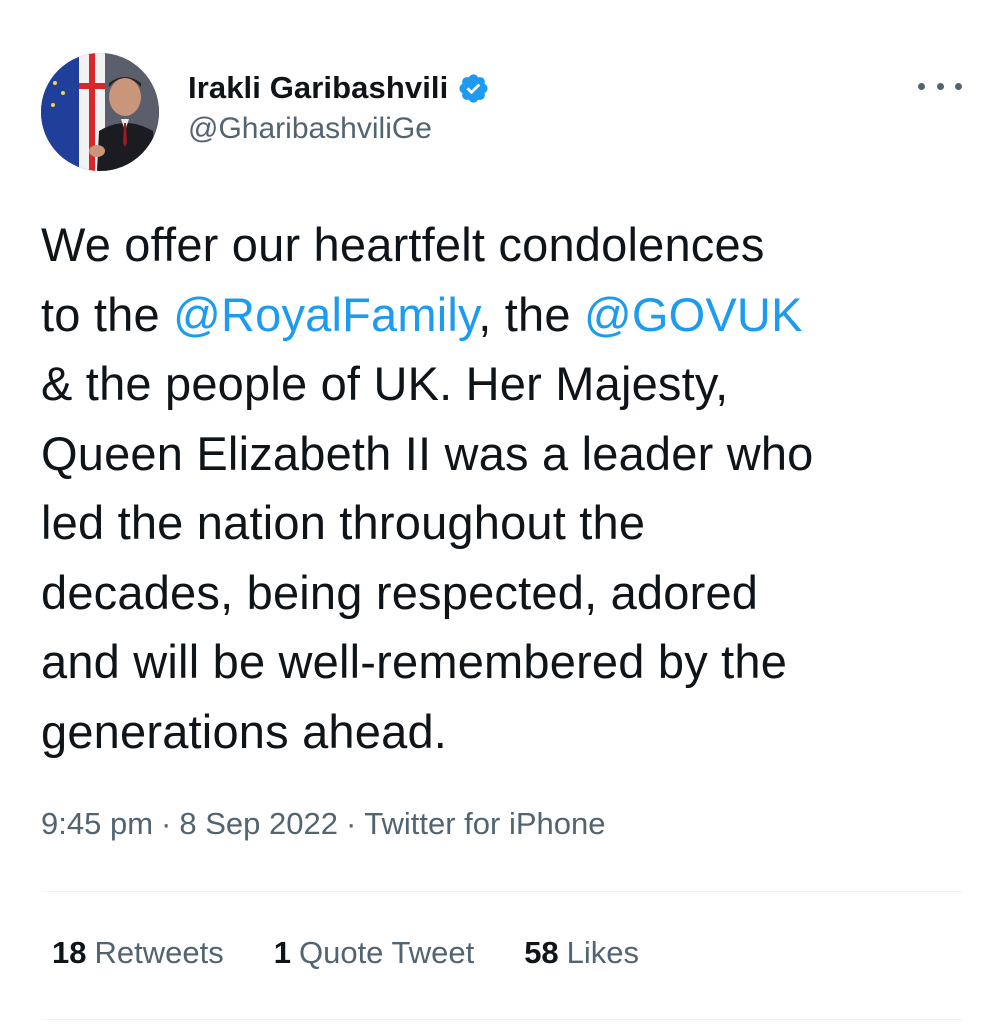 The image size is (1003, 1024). What do you see at coordinates (310, 129) in the screenshot?
I see `author-handle: @GharibashviliGe` at bounding box center [310, 129].